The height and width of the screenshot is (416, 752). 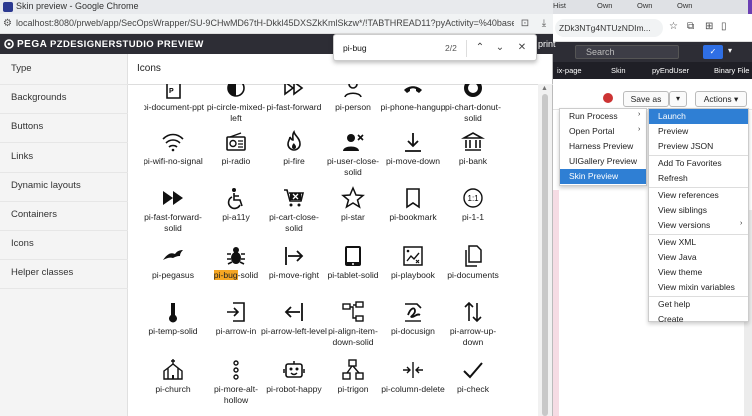 What do you see at coordinates (236, 141) in the screenshot?
I see `radio-icon` at bounding box center [236, 141].